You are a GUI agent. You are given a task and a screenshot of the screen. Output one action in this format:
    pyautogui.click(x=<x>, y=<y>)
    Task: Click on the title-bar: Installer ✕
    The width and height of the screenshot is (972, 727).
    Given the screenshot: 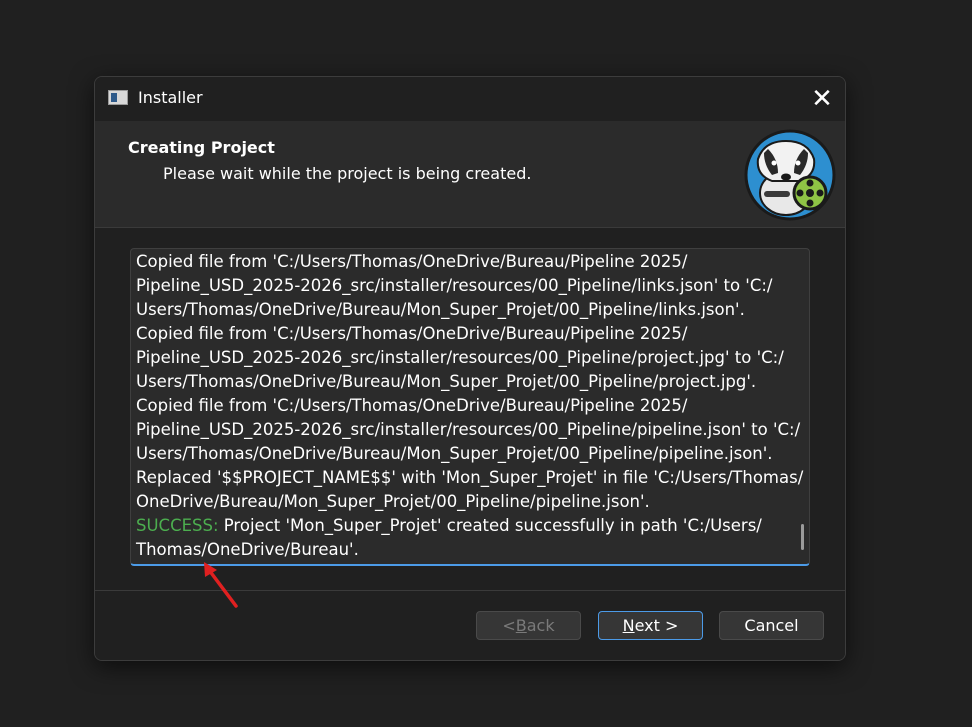 What is the action you would take?
    pyautogui.click(x=470, y=99)
    